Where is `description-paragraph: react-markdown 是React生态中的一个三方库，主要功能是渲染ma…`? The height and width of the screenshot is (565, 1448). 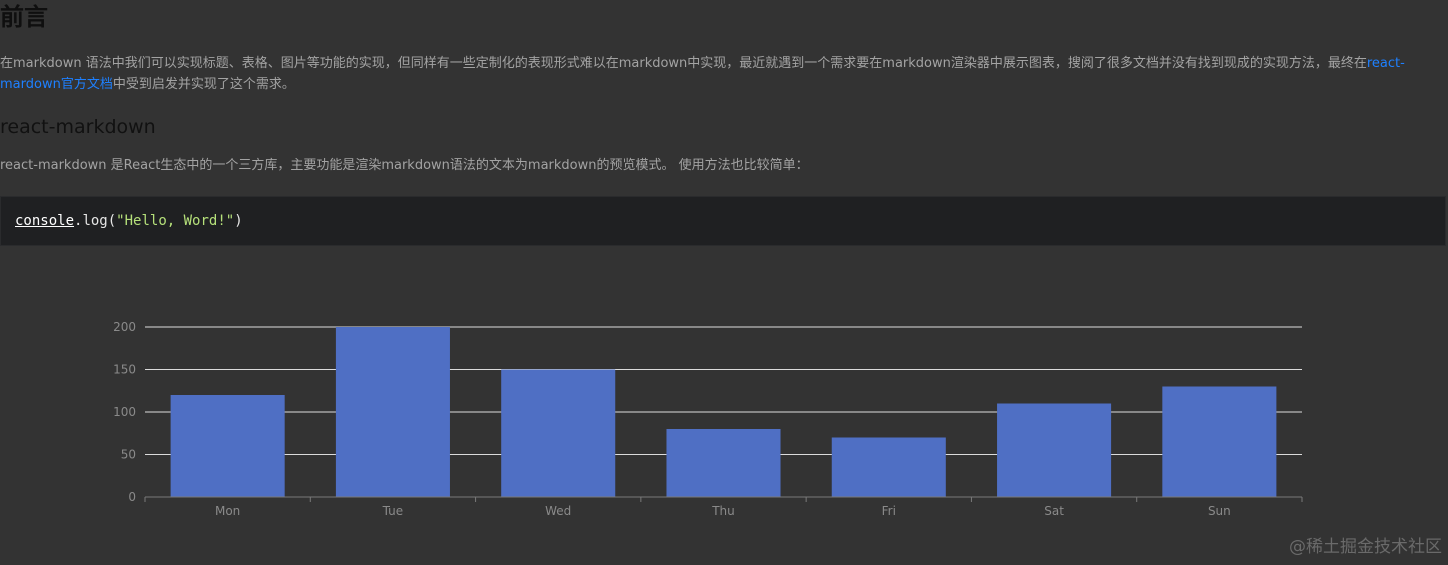 description-paragraph: react-markdown 是React生态中的一个三方库，主要功能是渲染ma… is located at coordinates (404, 165).